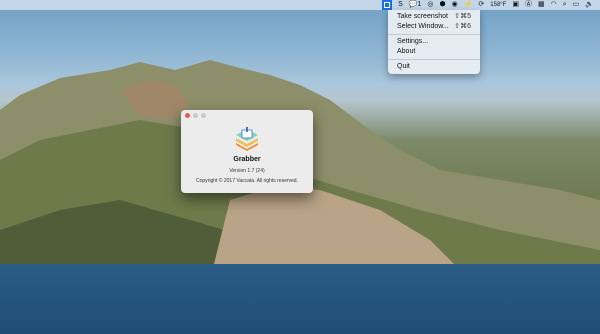 Image resolution: width=600 pixels, height=334 pixels. Describe the element at coordinates (406, 51) in the screenshot. I see `menu-label: About` at that location.